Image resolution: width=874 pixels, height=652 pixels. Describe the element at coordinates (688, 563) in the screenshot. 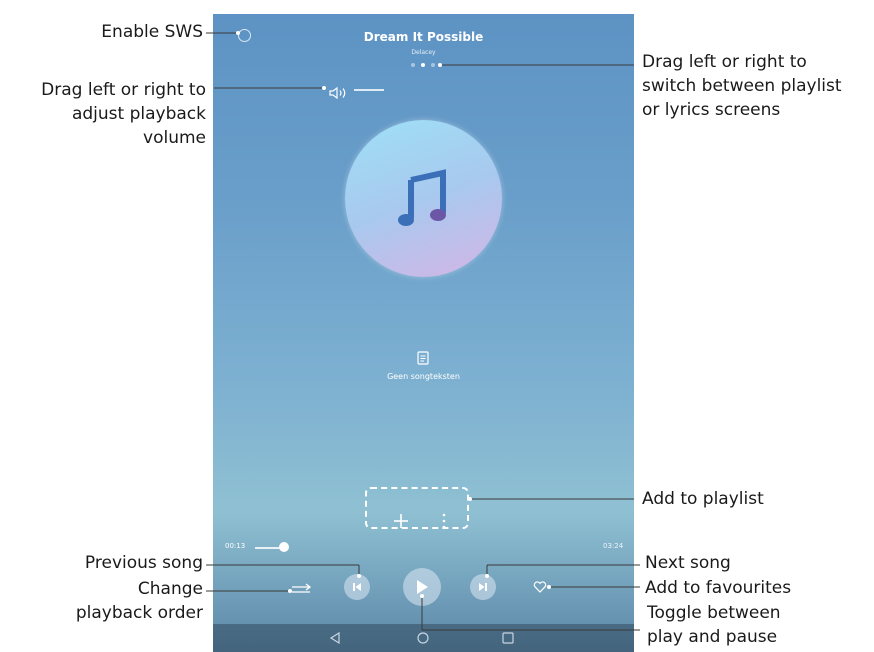

I see `annotation-next-song: Next song` at that location.